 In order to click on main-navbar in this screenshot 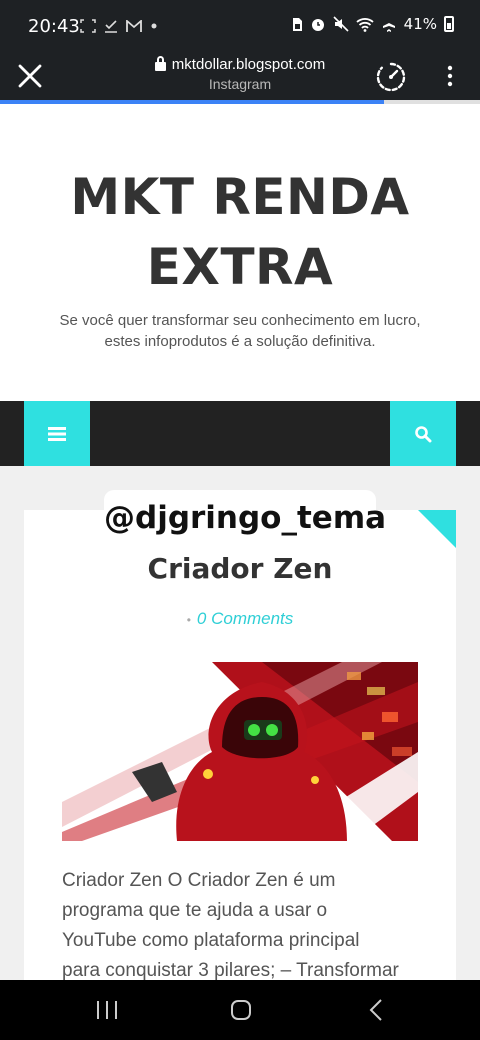, I will do `click(240, 433)`.